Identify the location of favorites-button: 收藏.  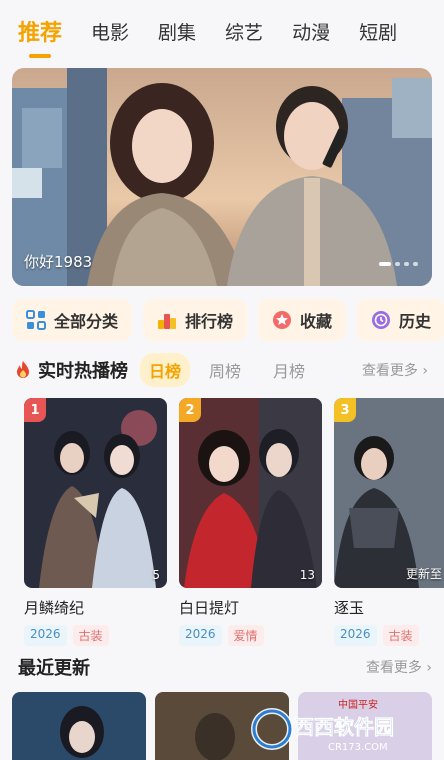
(302, 320).